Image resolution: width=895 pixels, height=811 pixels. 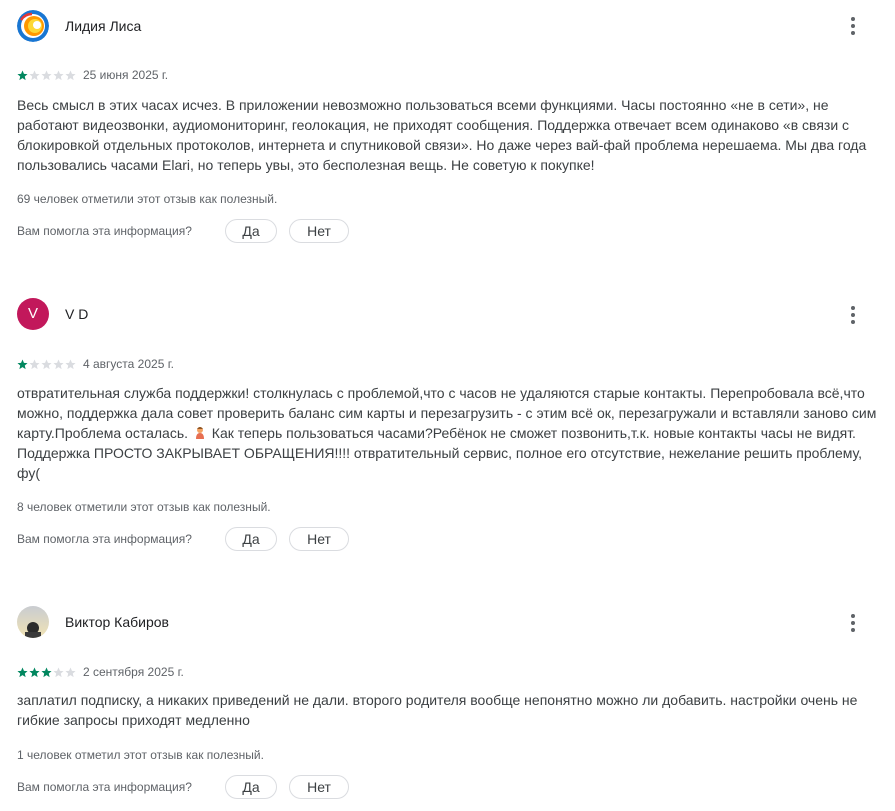 I want to click on rating-row: 2 сентября 2025 г., so click(x=100, y=672).